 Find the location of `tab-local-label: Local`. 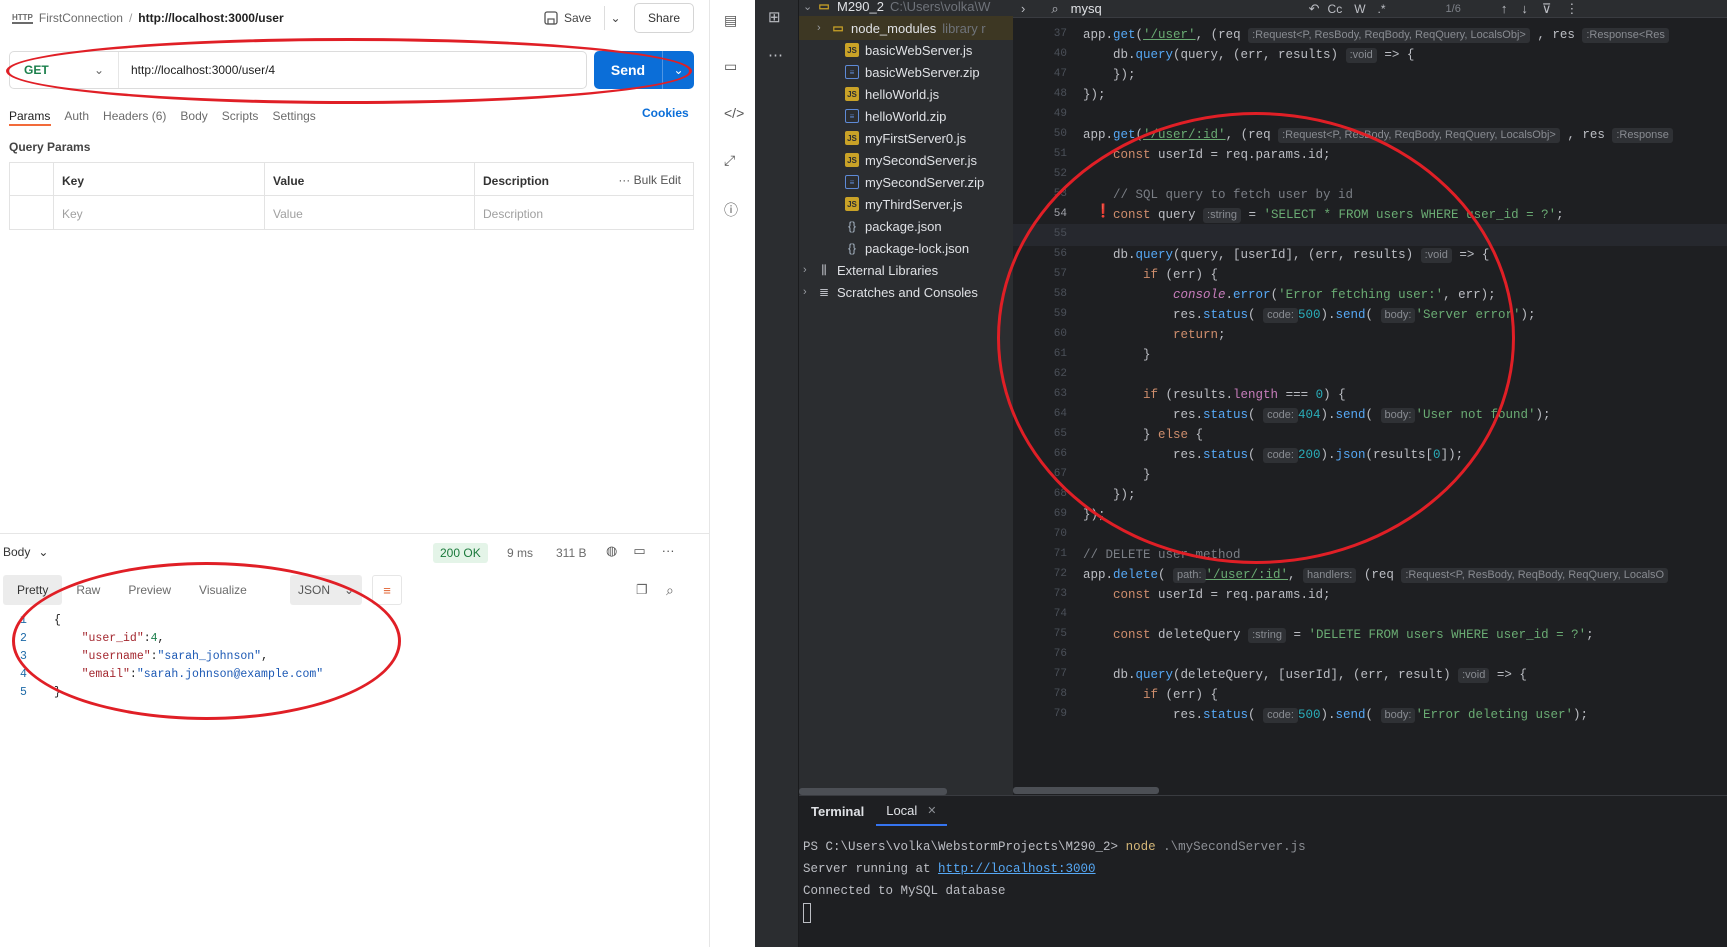

tab-local-label: Local is located at coordinates (902, 810).